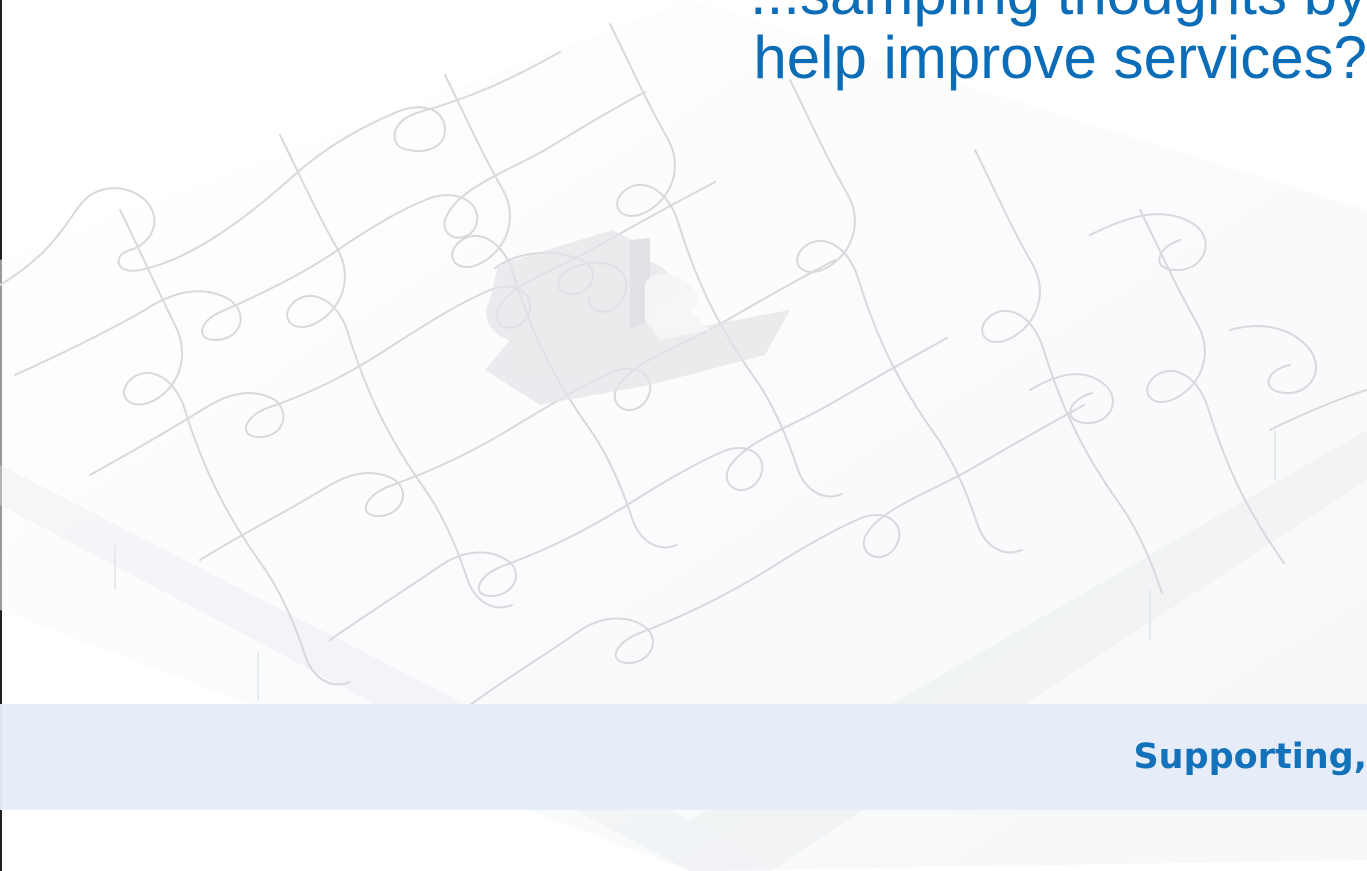 This screenshot has height=871, width=1367. What do you see at coordinates (1250, 757) in the screenshot?
I see `tagline-text: Supporting,` at bounding box center [1250, 757].